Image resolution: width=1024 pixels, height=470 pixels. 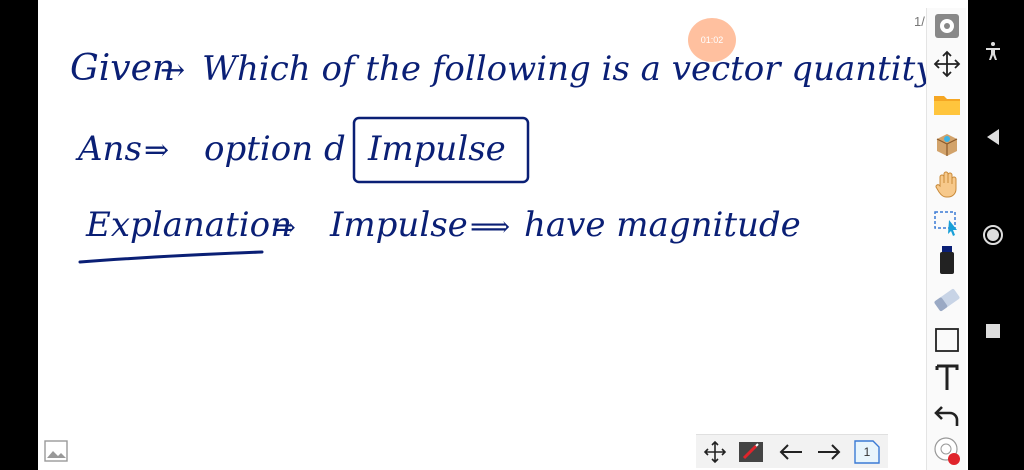 What do you see at coordinates (947, 64) in the screenshot?
I see `move-icon` at bounding box center [947, 64].